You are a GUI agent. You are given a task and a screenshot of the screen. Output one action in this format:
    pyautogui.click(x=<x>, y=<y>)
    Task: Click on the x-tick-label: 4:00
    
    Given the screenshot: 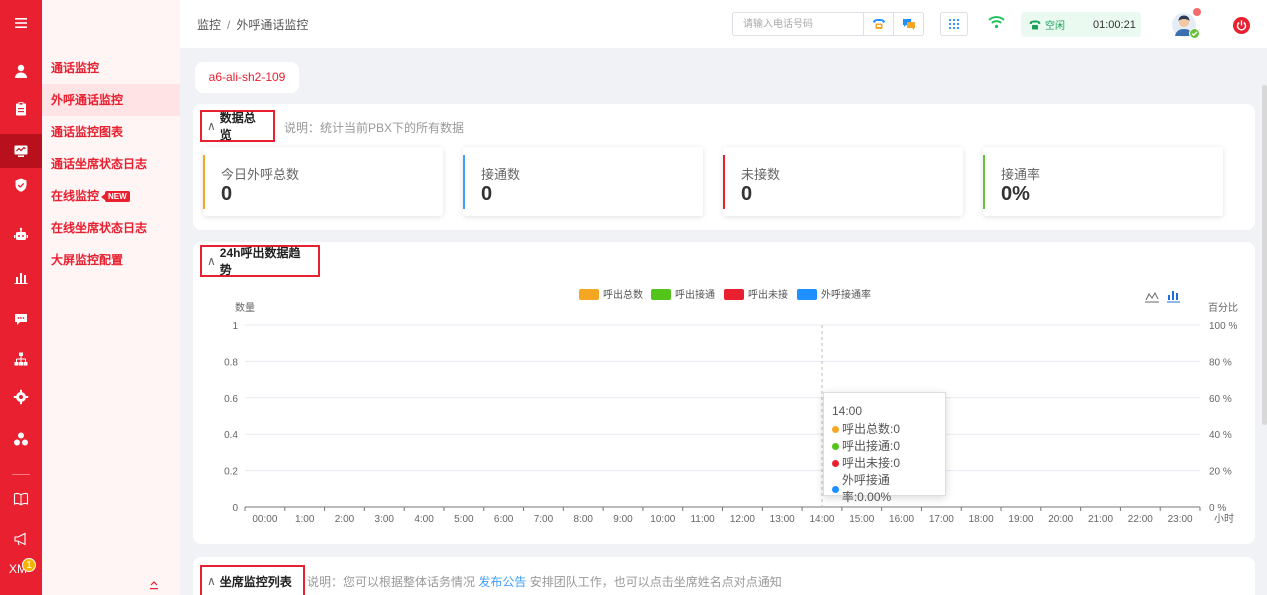 What is the action you would take?
    pyautogui.click(x=424, y=519)
    